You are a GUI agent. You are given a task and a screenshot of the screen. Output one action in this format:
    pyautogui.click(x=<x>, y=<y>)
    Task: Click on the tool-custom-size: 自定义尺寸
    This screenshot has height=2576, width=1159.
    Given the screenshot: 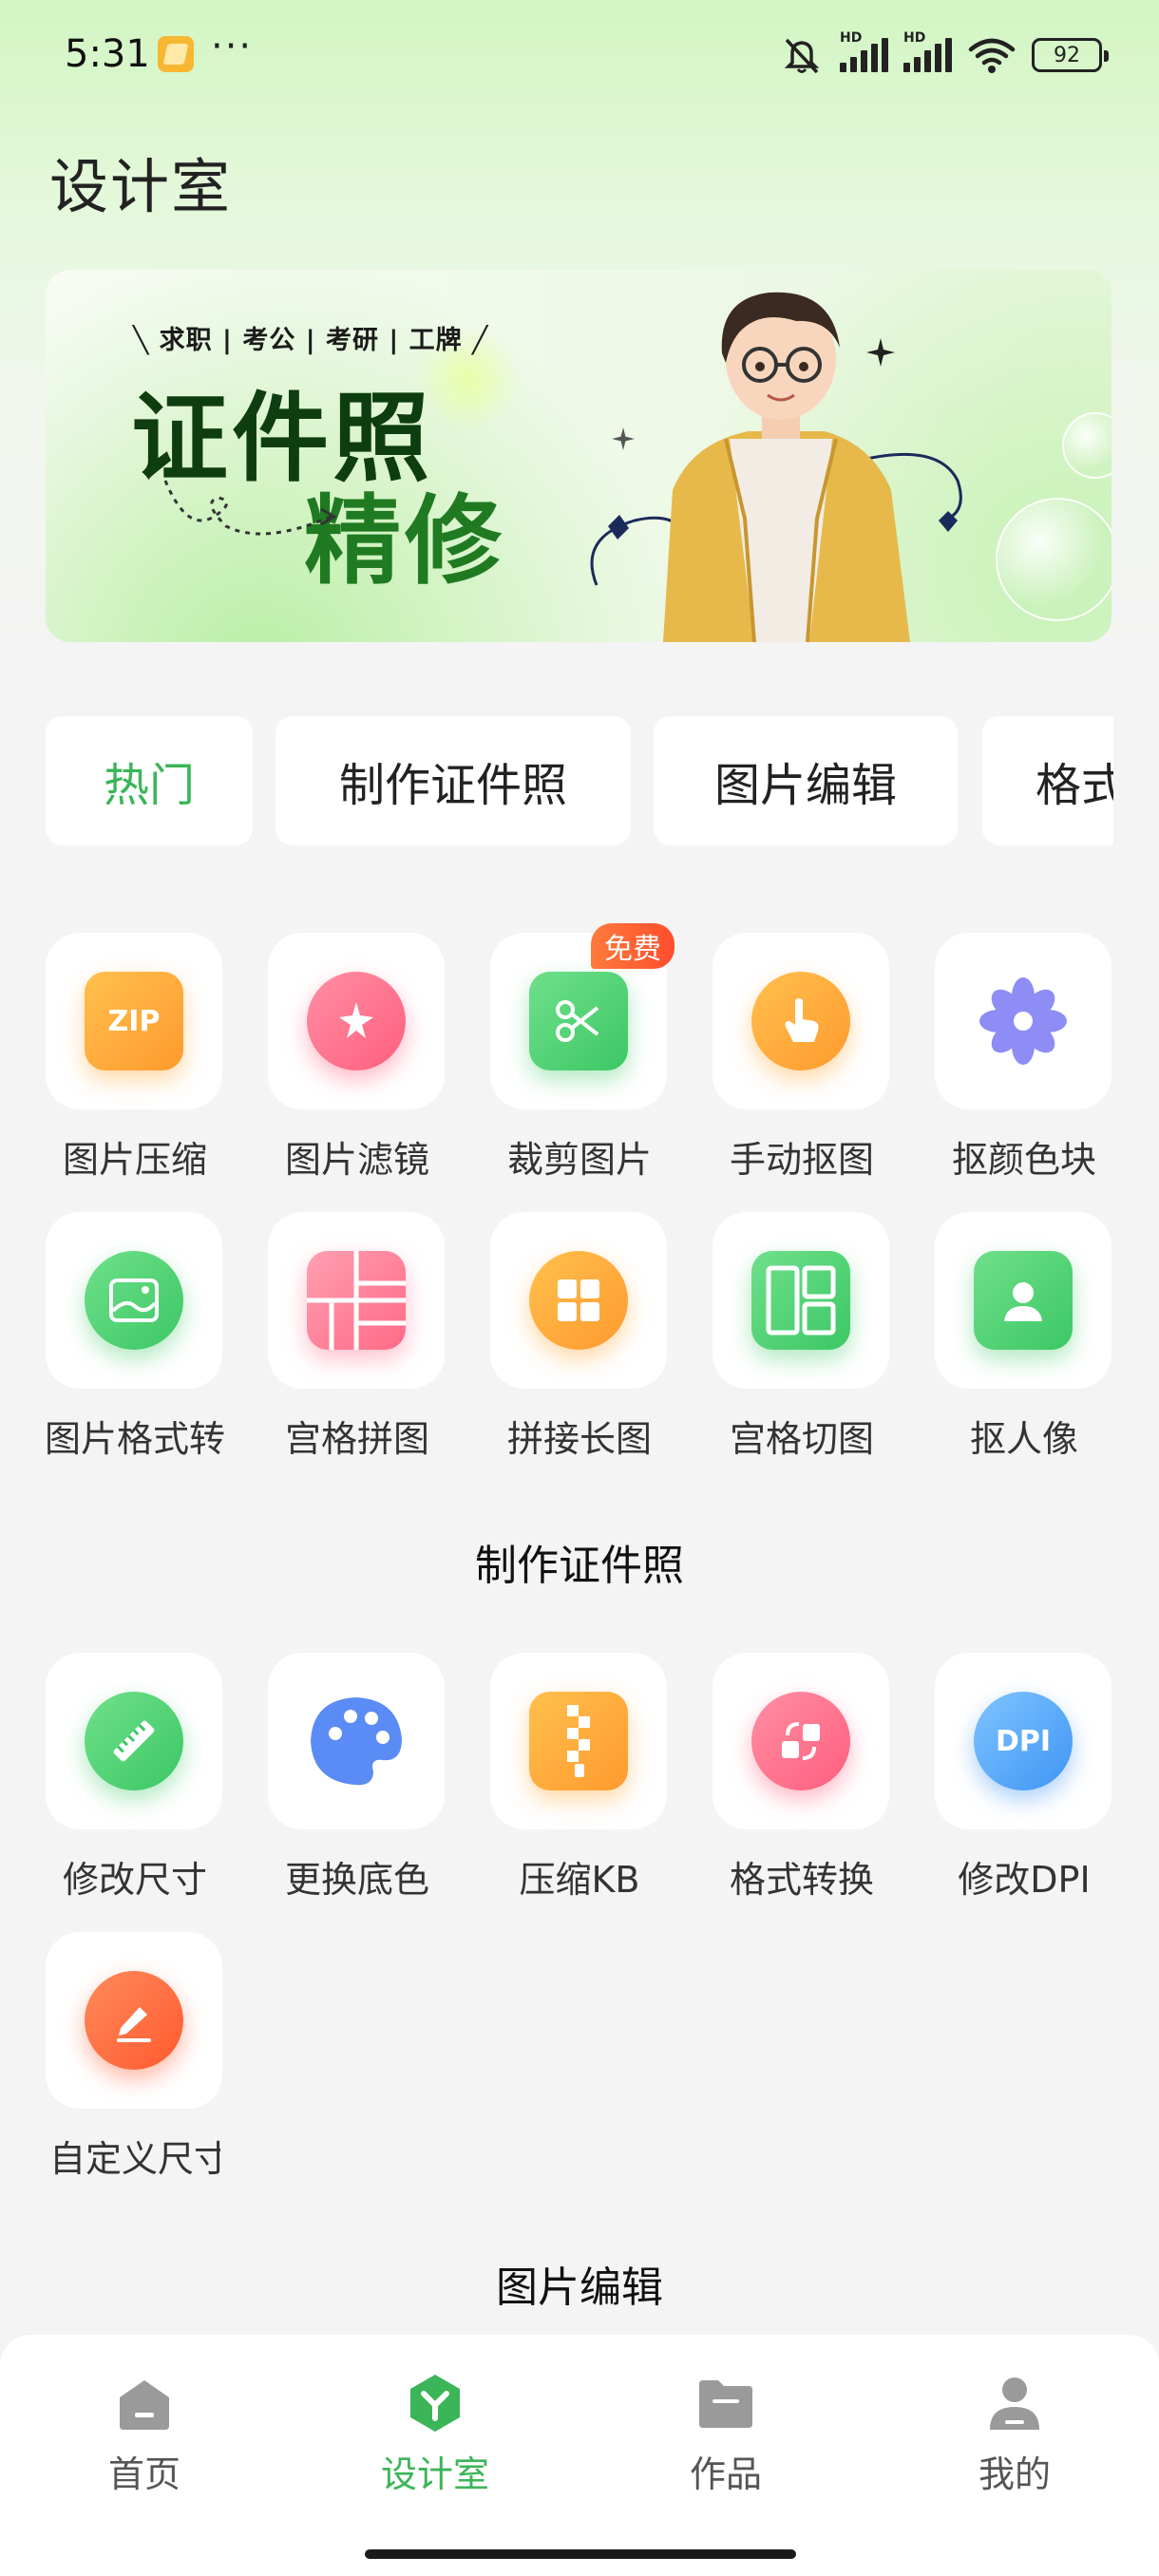 What is the action you would take?
    pyautogui.click(x=135, y=2057)
    